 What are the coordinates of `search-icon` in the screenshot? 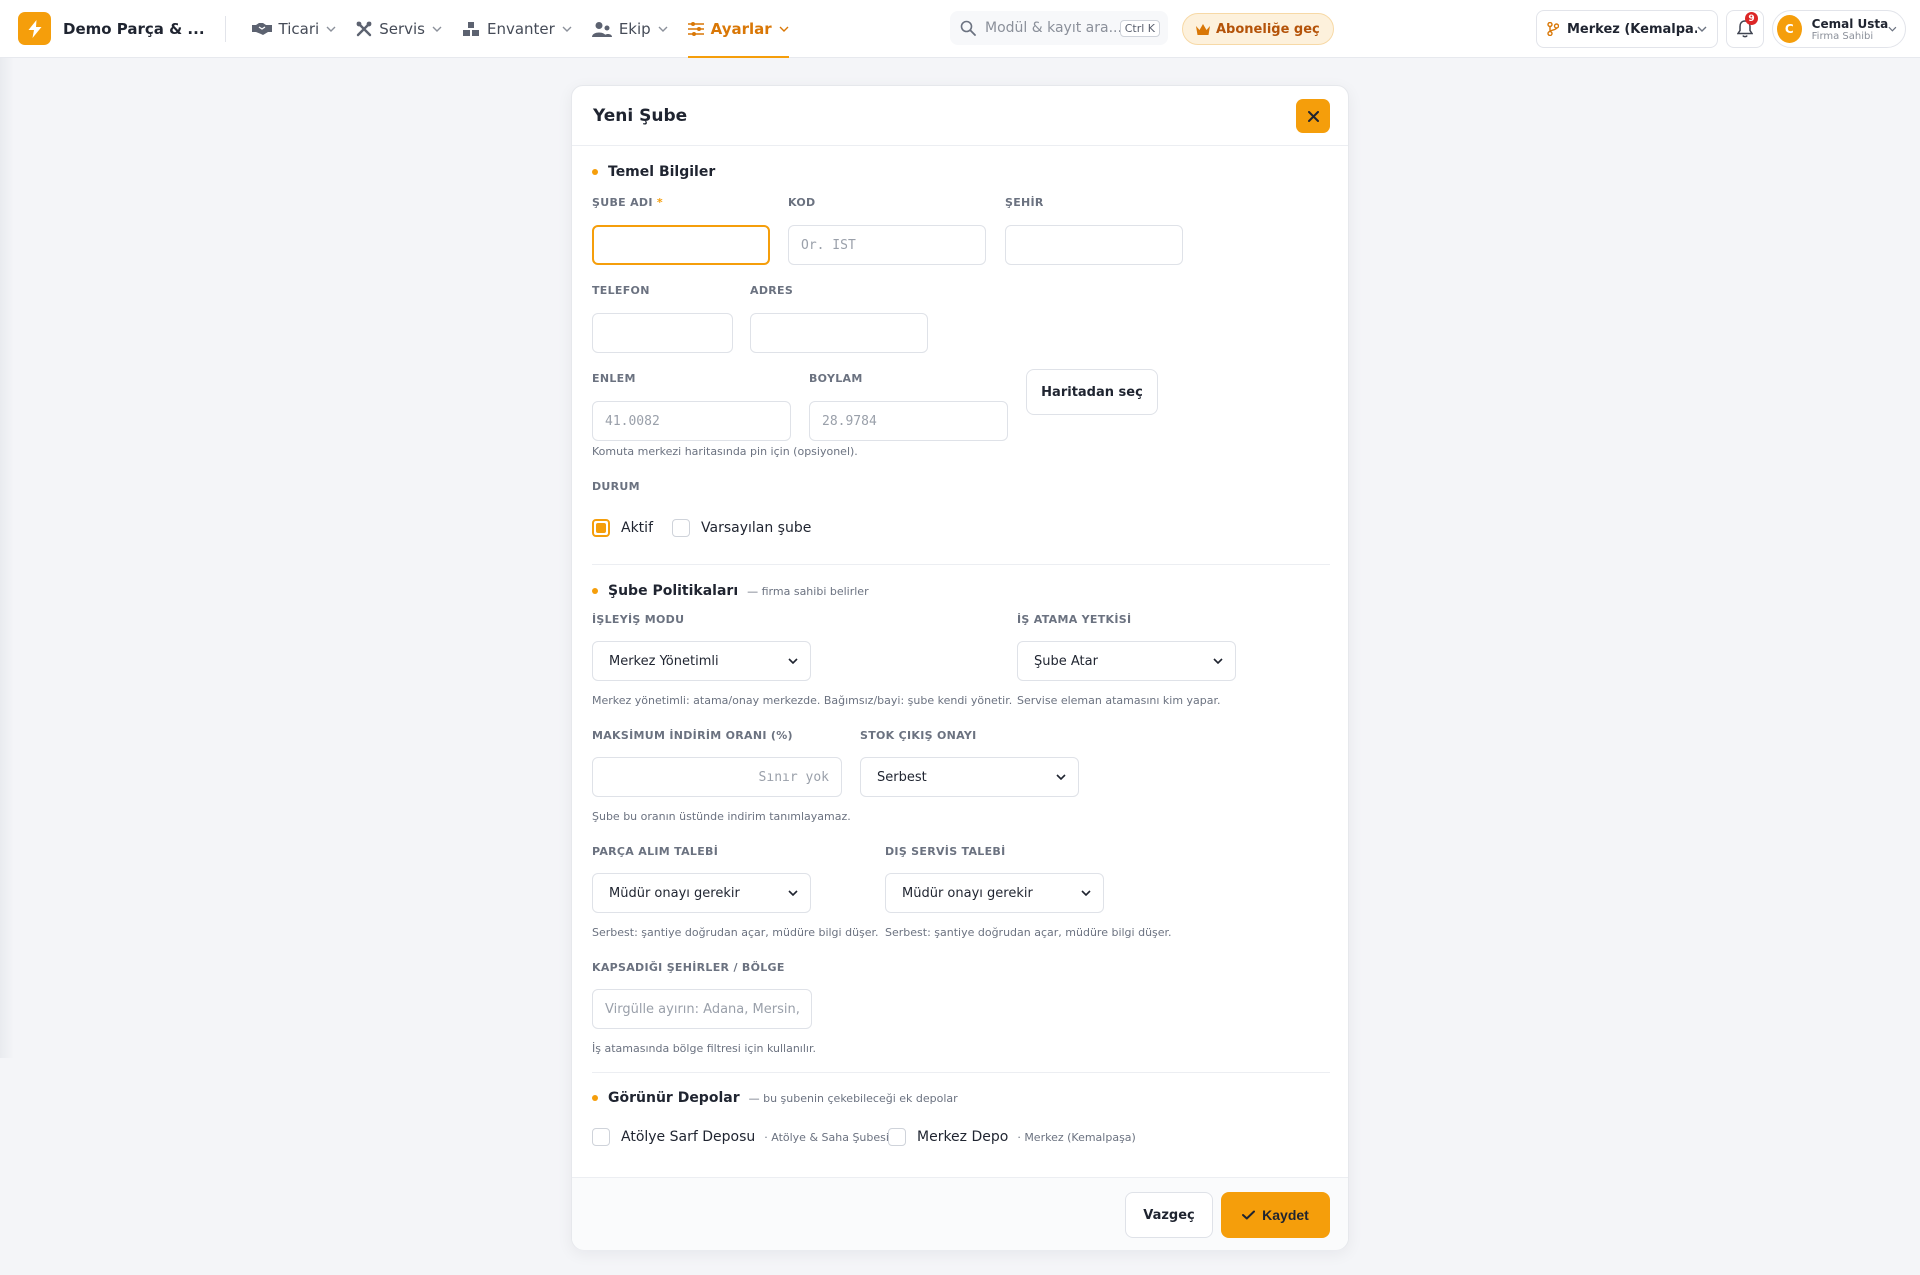 It's located at (968, 28).